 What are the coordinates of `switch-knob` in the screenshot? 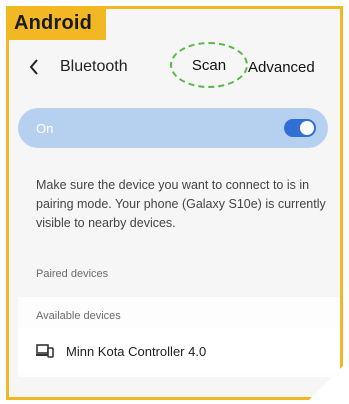 It's located at (307, 128).